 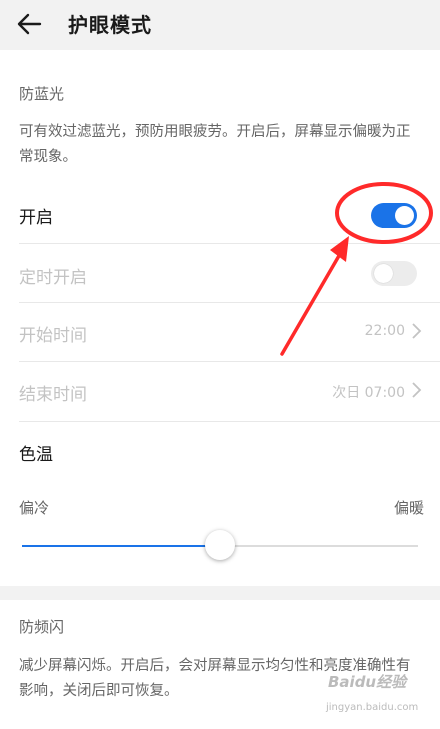 What do you see at coordinates (220, 593) in the screenshot?
I see `section-gap` at bounding box center [220, 593].